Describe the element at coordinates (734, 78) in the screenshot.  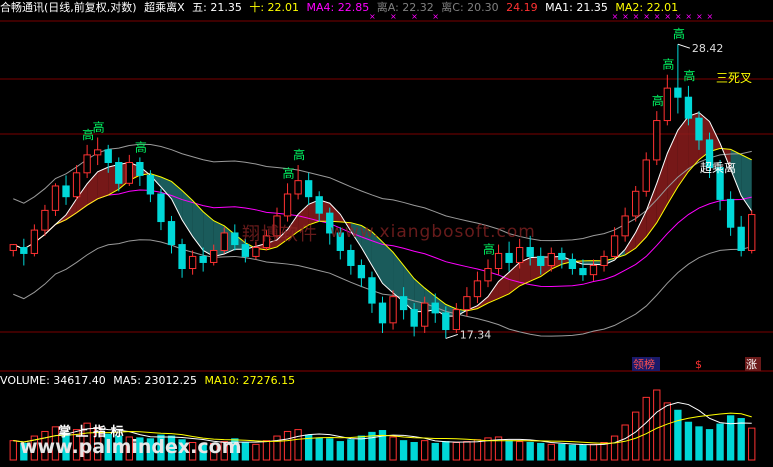
I see `three-death-cross-label: 三死叉` at that location.